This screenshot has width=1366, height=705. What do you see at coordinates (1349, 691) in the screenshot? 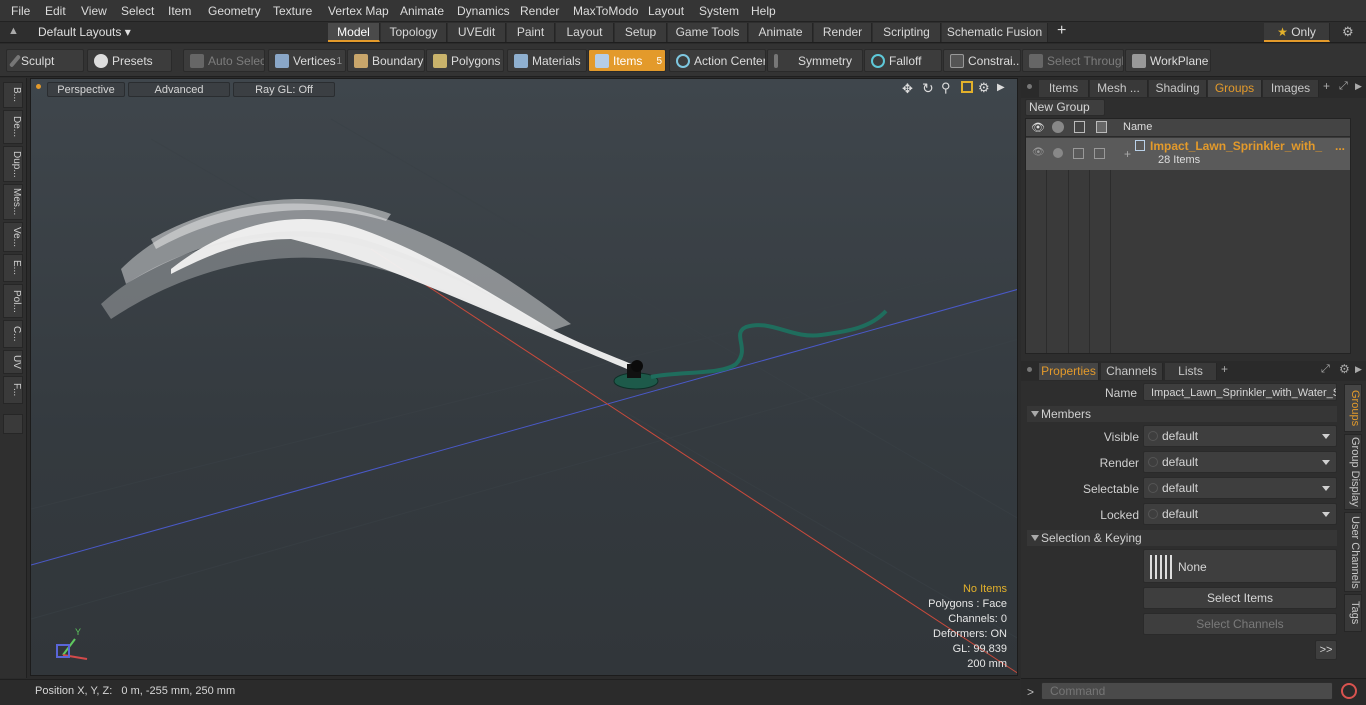
I see `record-macro-icon` at bounding box center [1349, 691].